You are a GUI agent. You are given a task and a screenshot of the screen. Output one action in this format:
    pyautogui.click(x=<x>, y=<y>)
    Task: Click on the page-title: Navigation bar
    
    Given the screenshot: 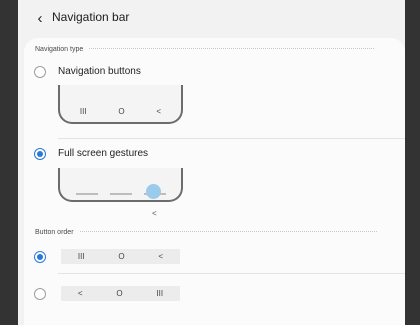 What is the action you would take?
    pyautogui.click(x=91, y=17)
    